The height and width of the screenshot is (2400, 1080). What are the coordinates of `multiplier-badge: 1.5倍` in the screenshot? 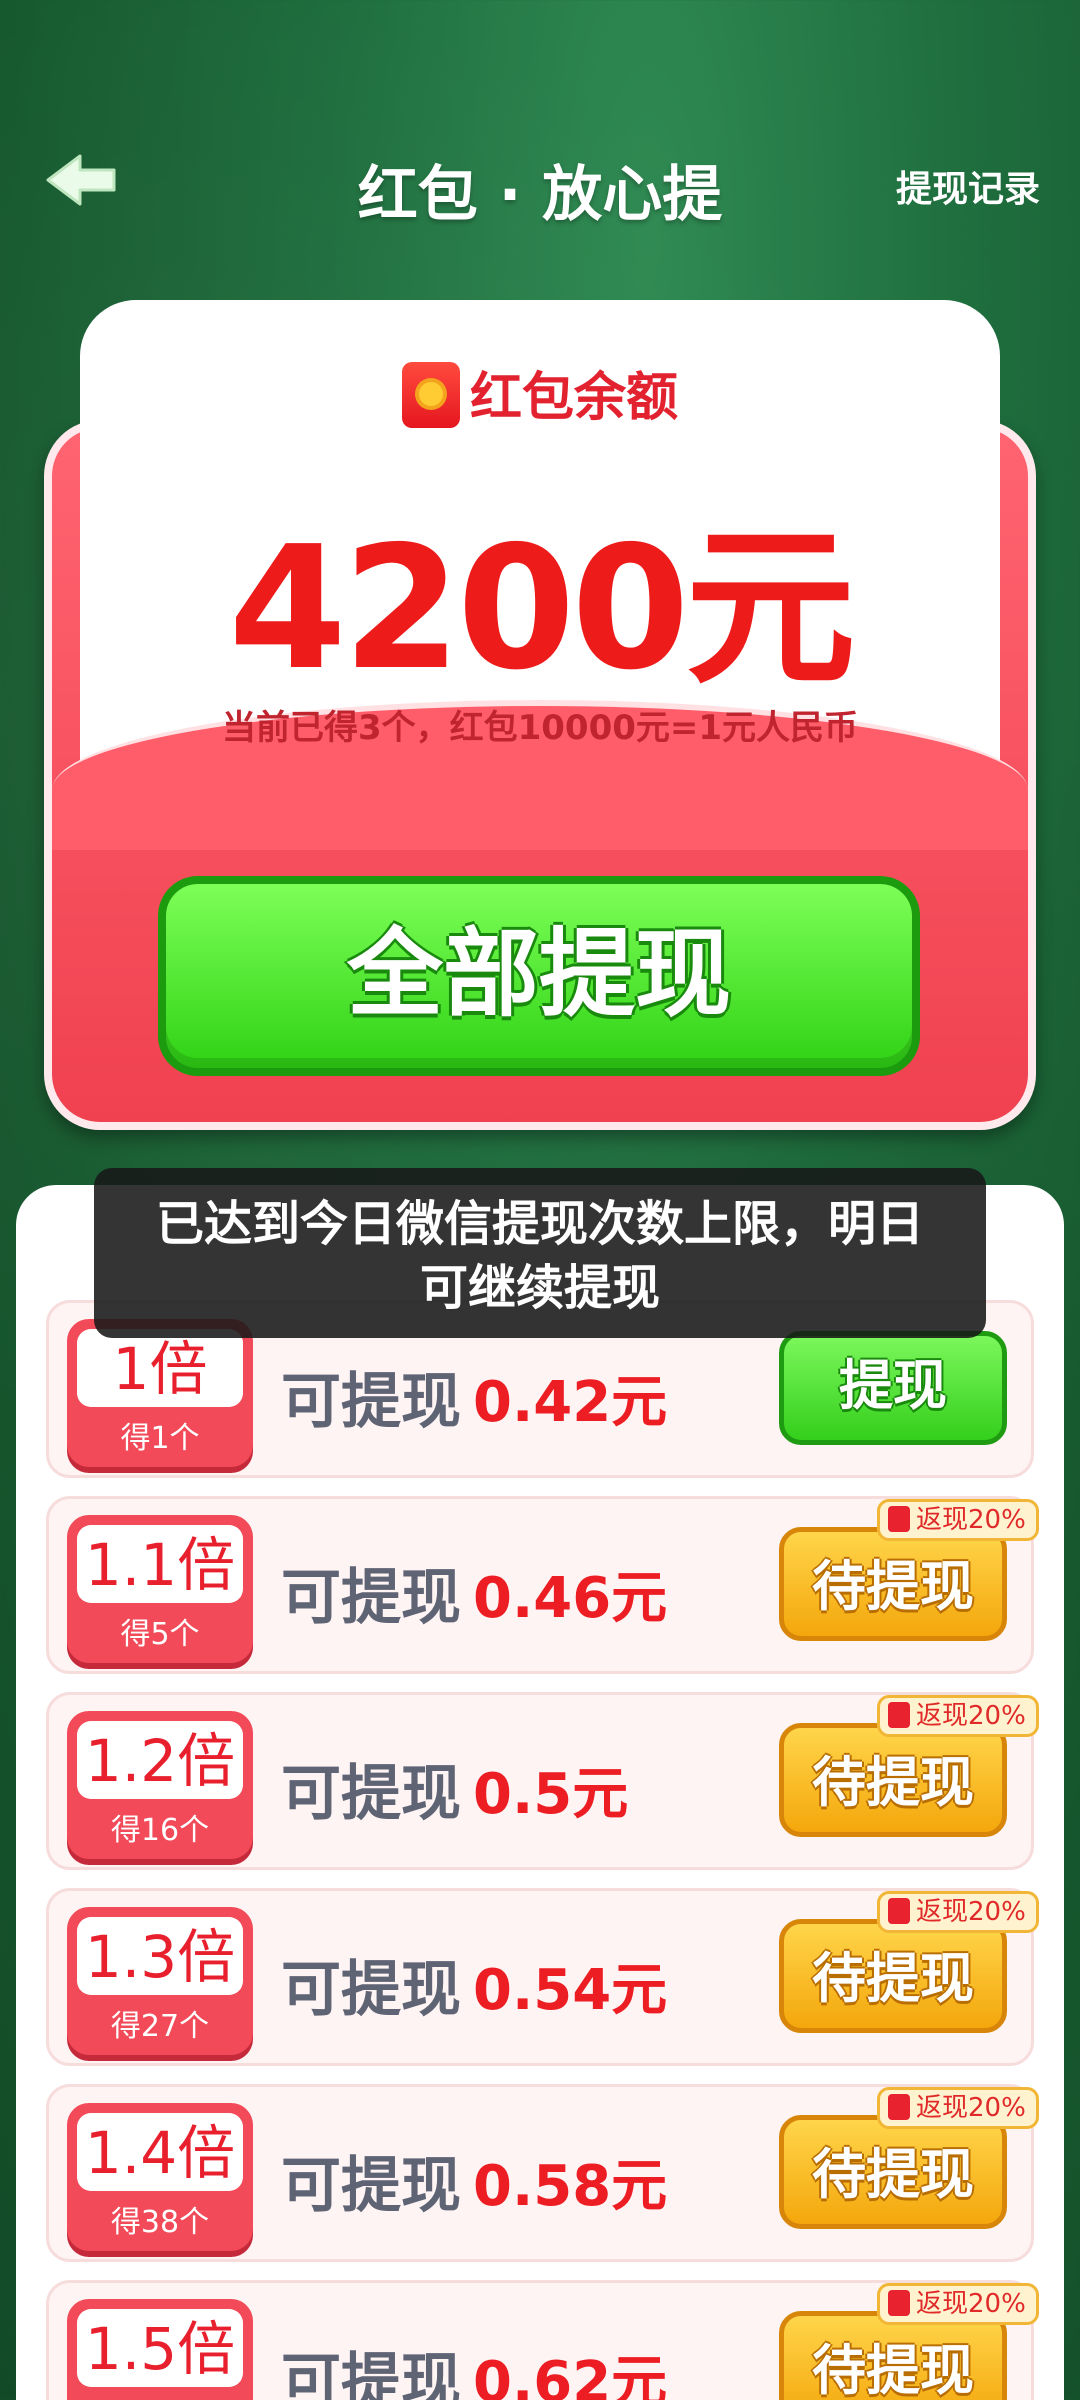 It's located at (160, 2349).